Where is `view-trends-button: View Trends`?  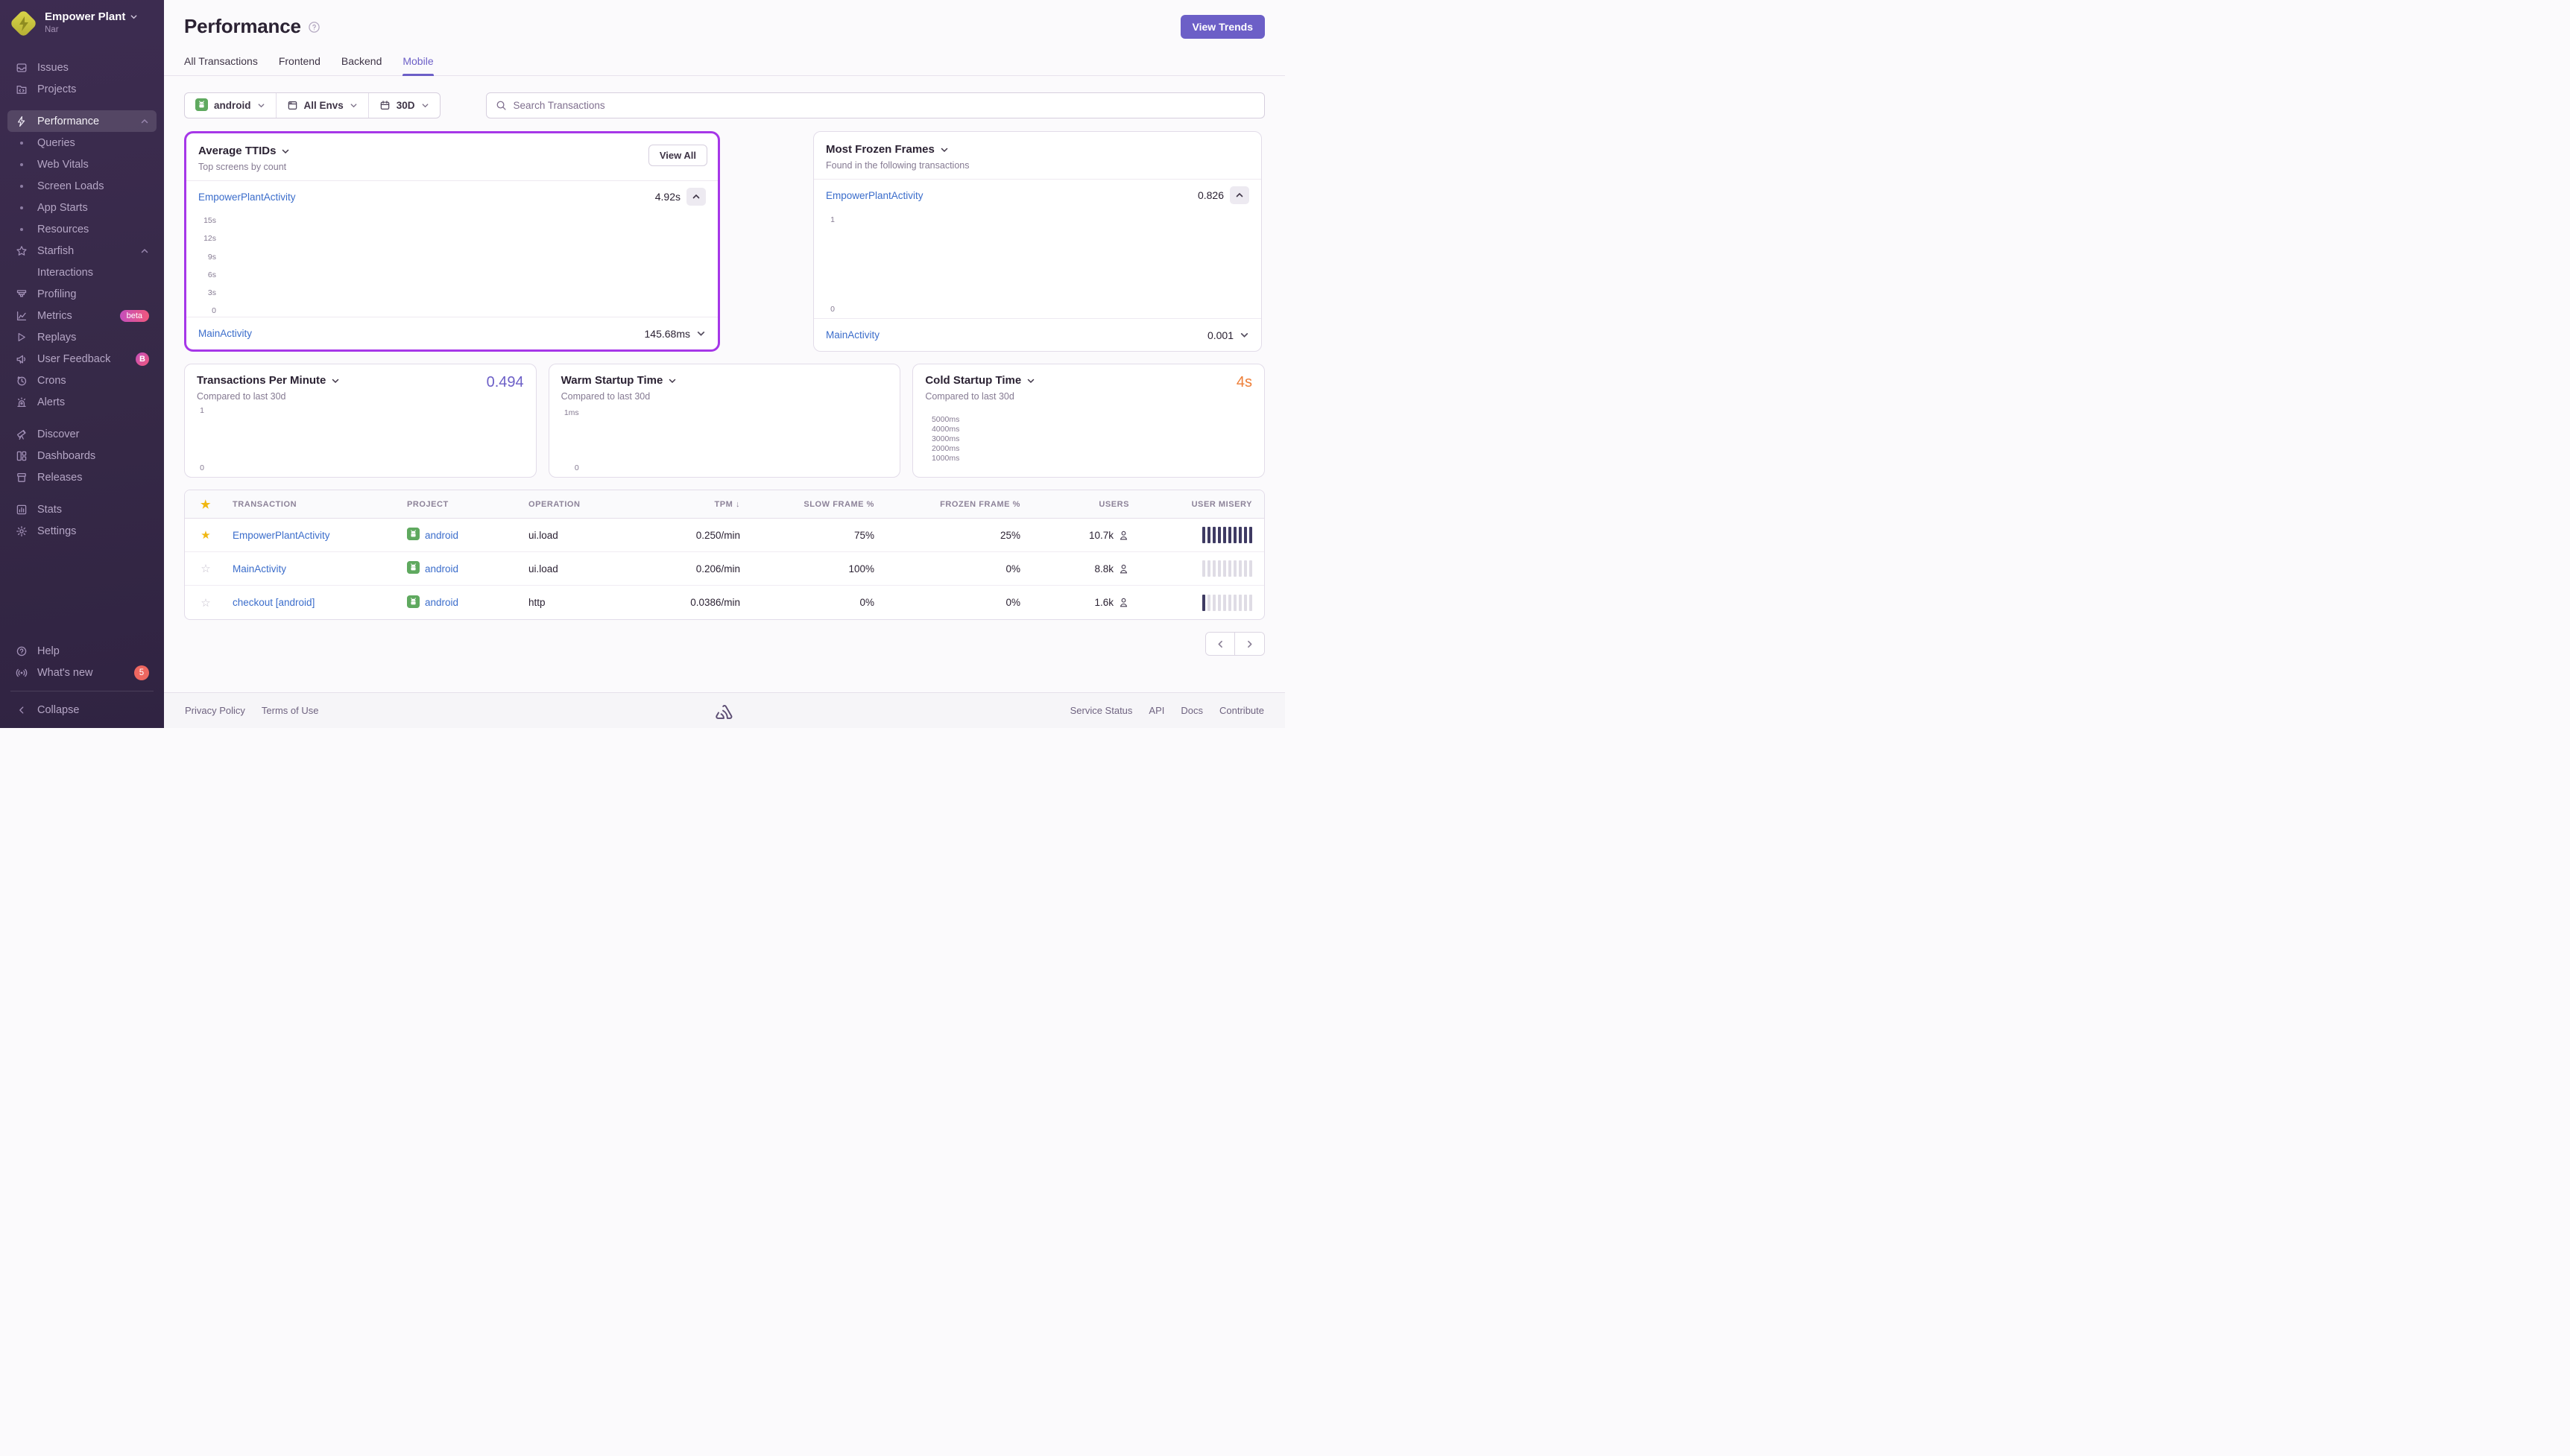
view-trends-button: View Trends is located at coordinates (1222, 27).